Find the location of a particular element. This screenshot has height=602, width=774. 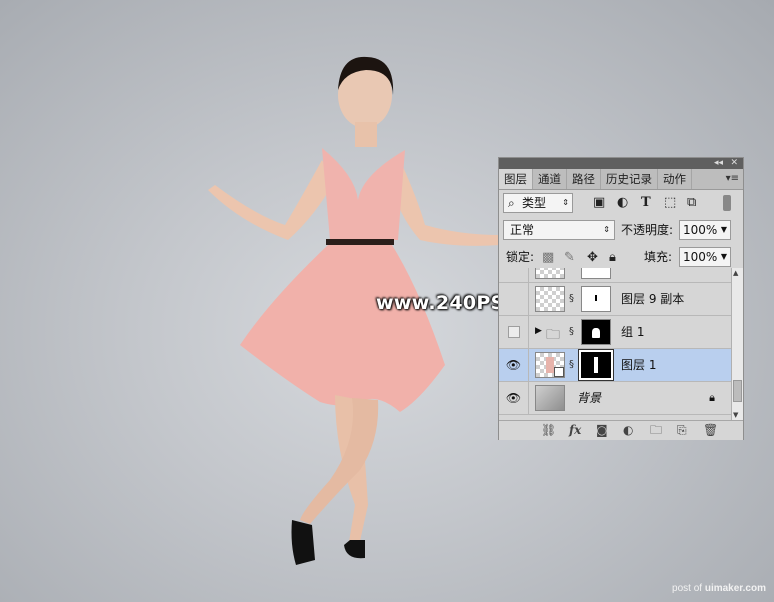

adjustment-filter-icon: ◐ is located at coordinates (622, 203).